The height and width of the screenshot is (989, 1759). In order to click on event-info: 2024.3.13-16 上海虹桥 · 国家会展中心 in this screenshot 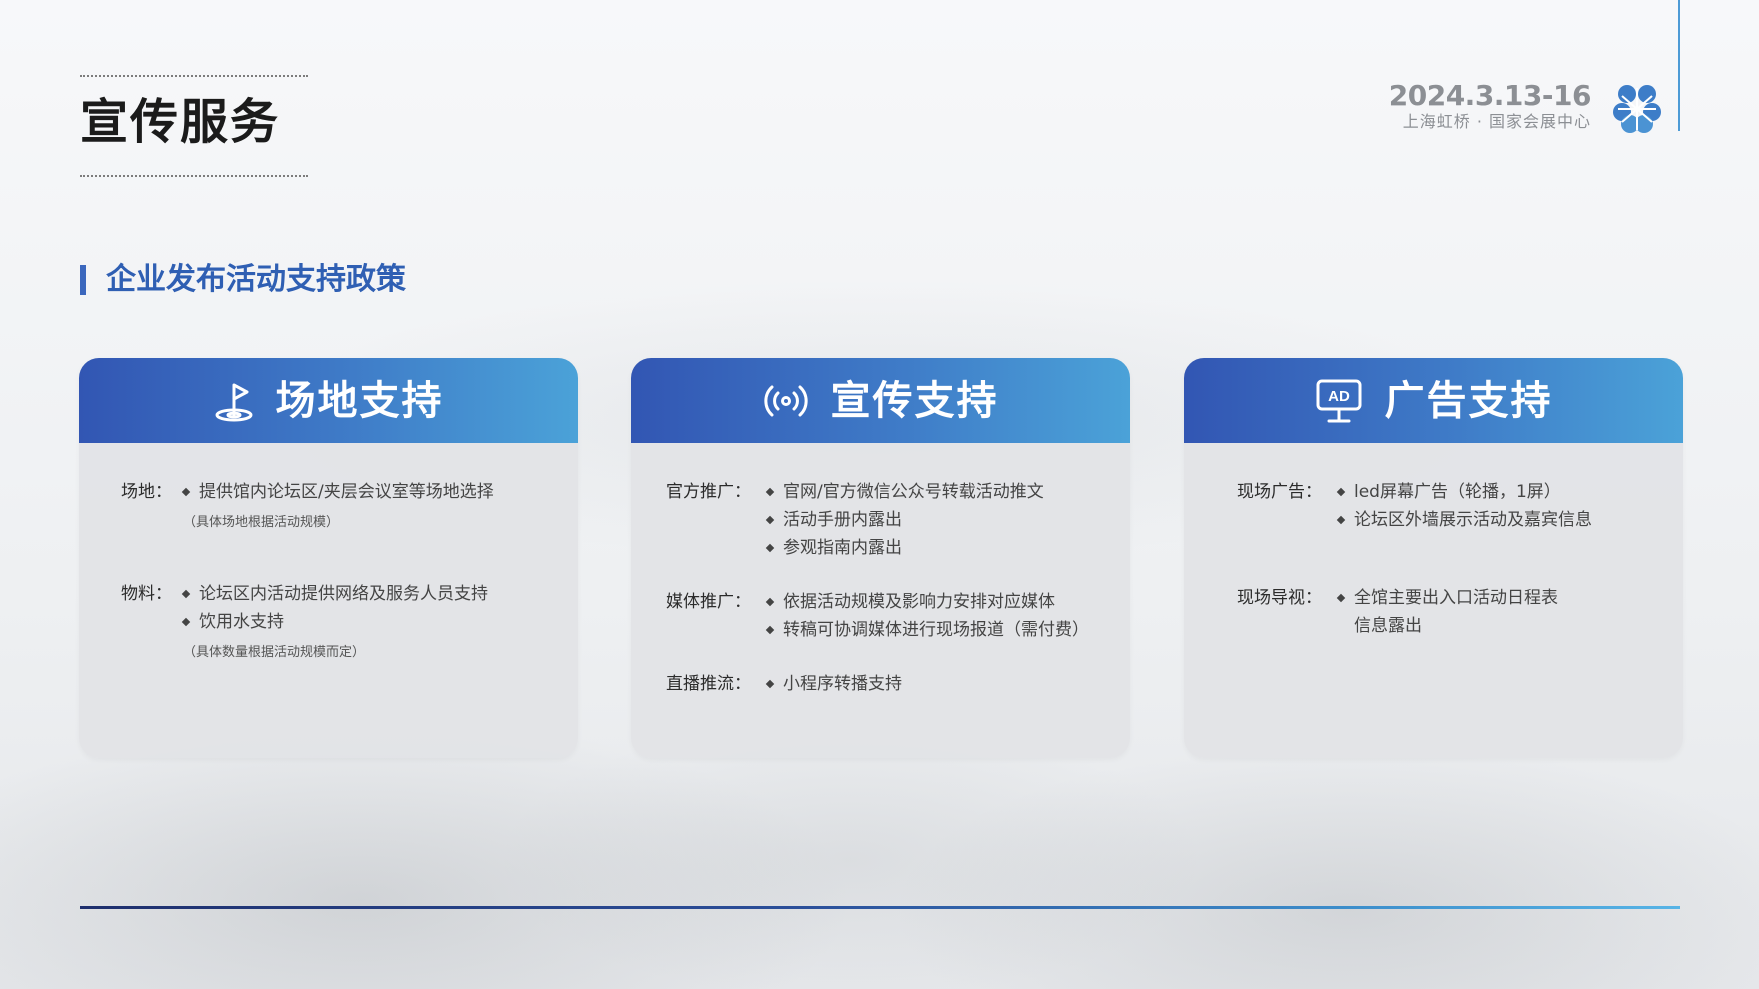, I will do `click(1490, 105)`.